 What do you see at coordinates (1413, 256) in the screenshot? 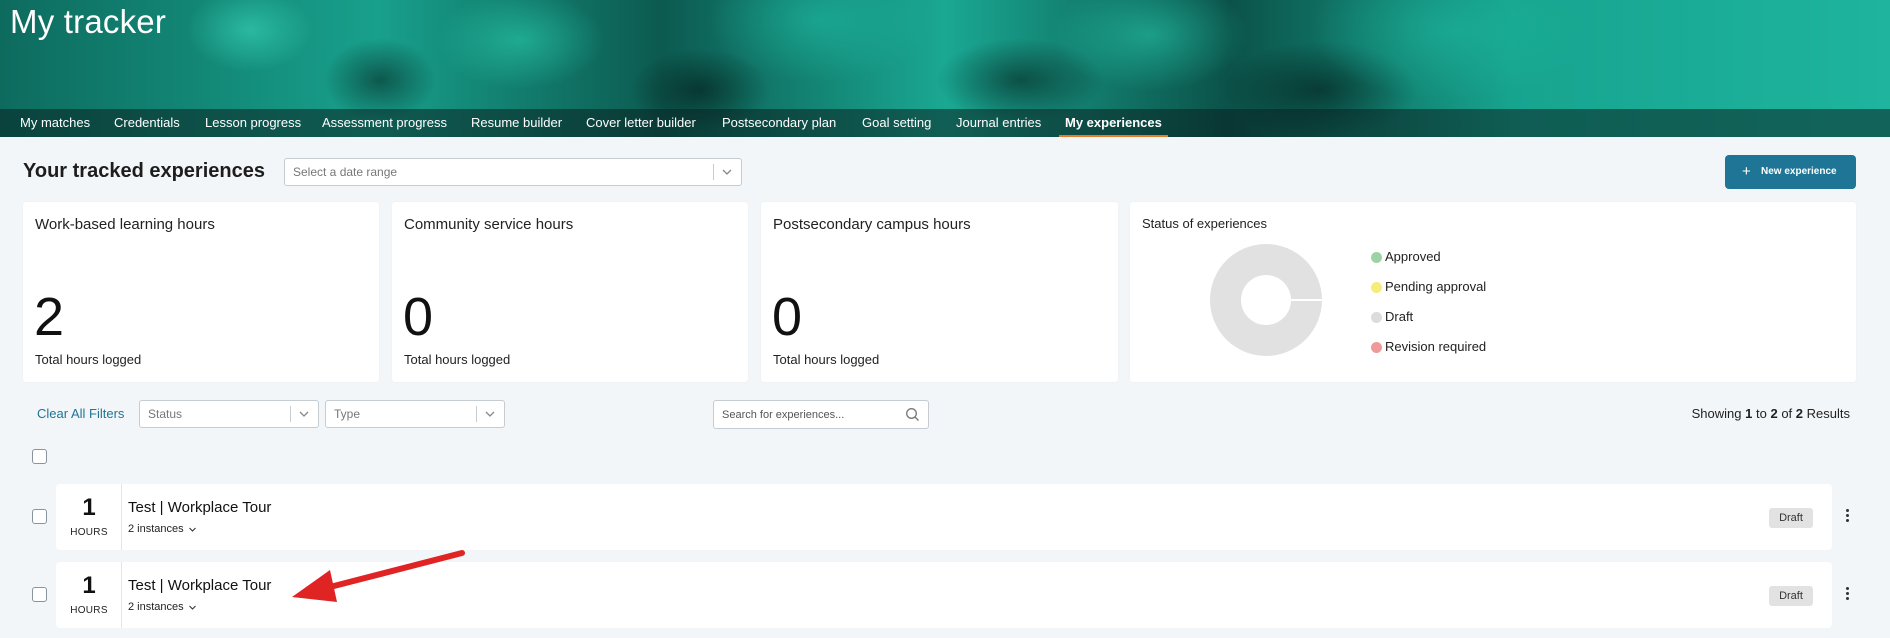
I see `legend-label: Approved` at bounding box center [1413, 256].